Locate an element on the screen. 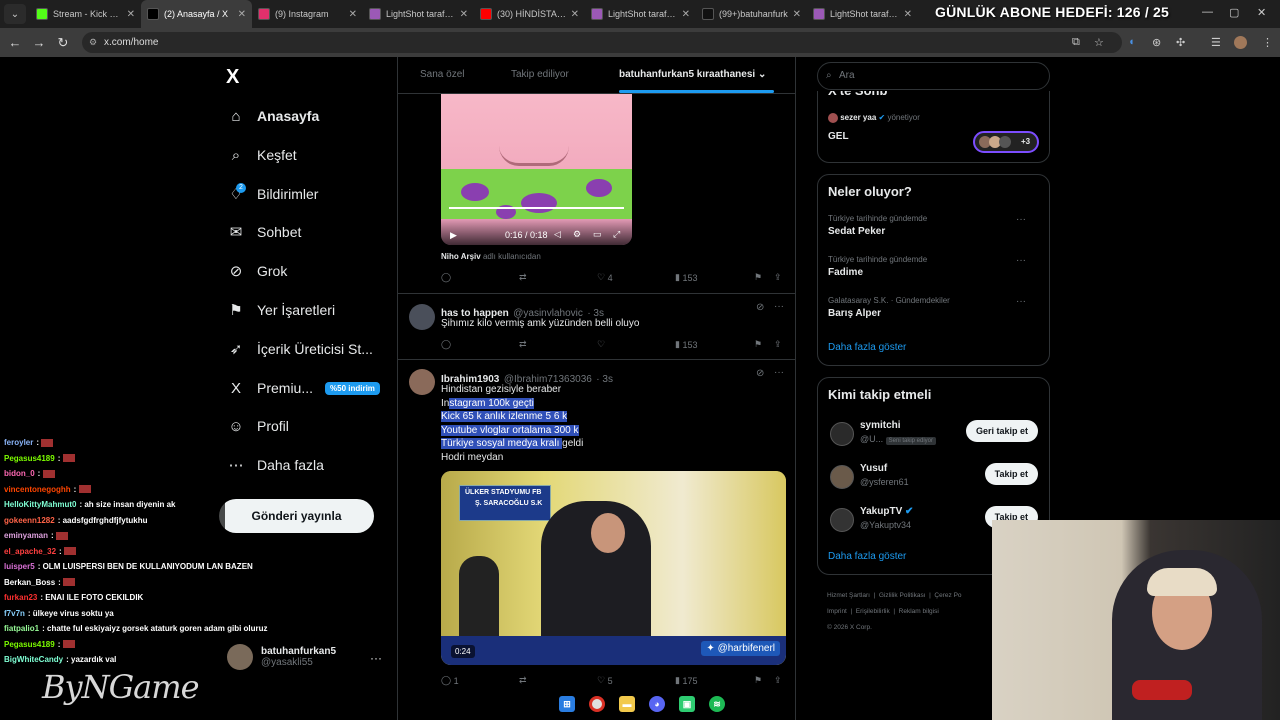 The width and height of the screenshot is (1280, 720). minimize-icon: — is located at coordinates (1207, 12).